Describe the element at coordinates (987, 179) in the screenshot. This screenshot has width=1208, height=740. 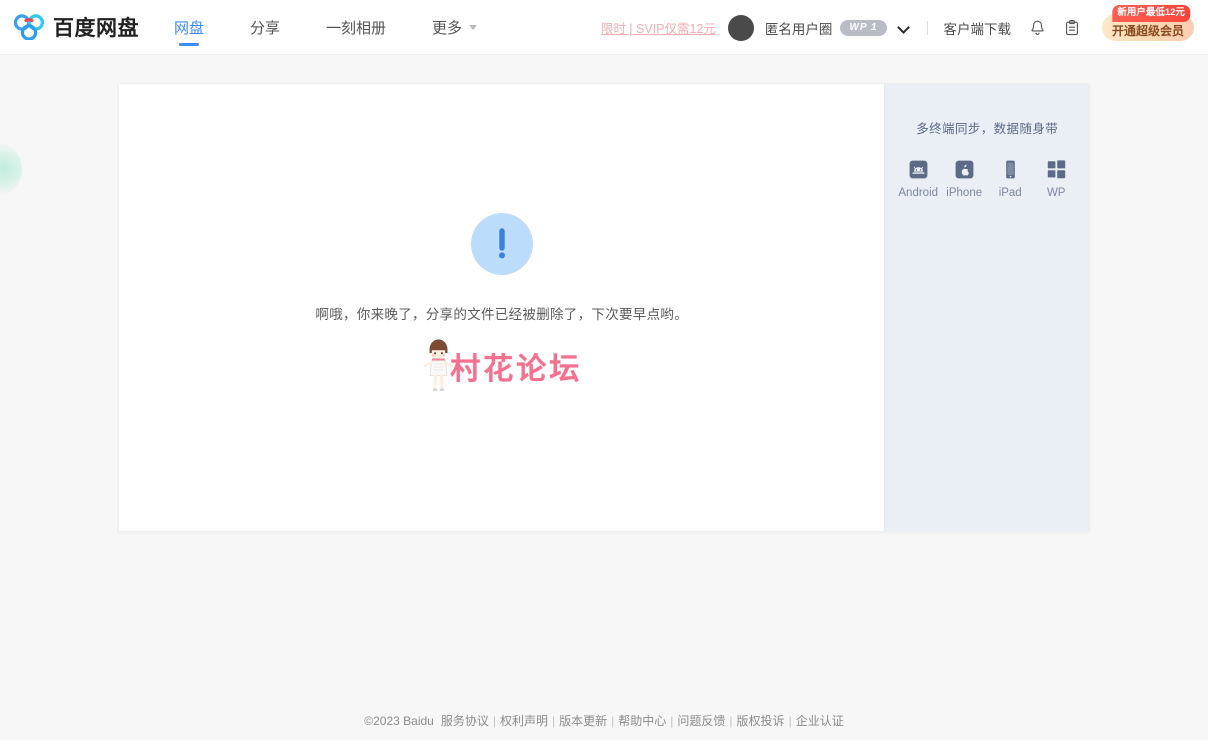
I see `platform-list: Android iPhone iPad WP` at that location.